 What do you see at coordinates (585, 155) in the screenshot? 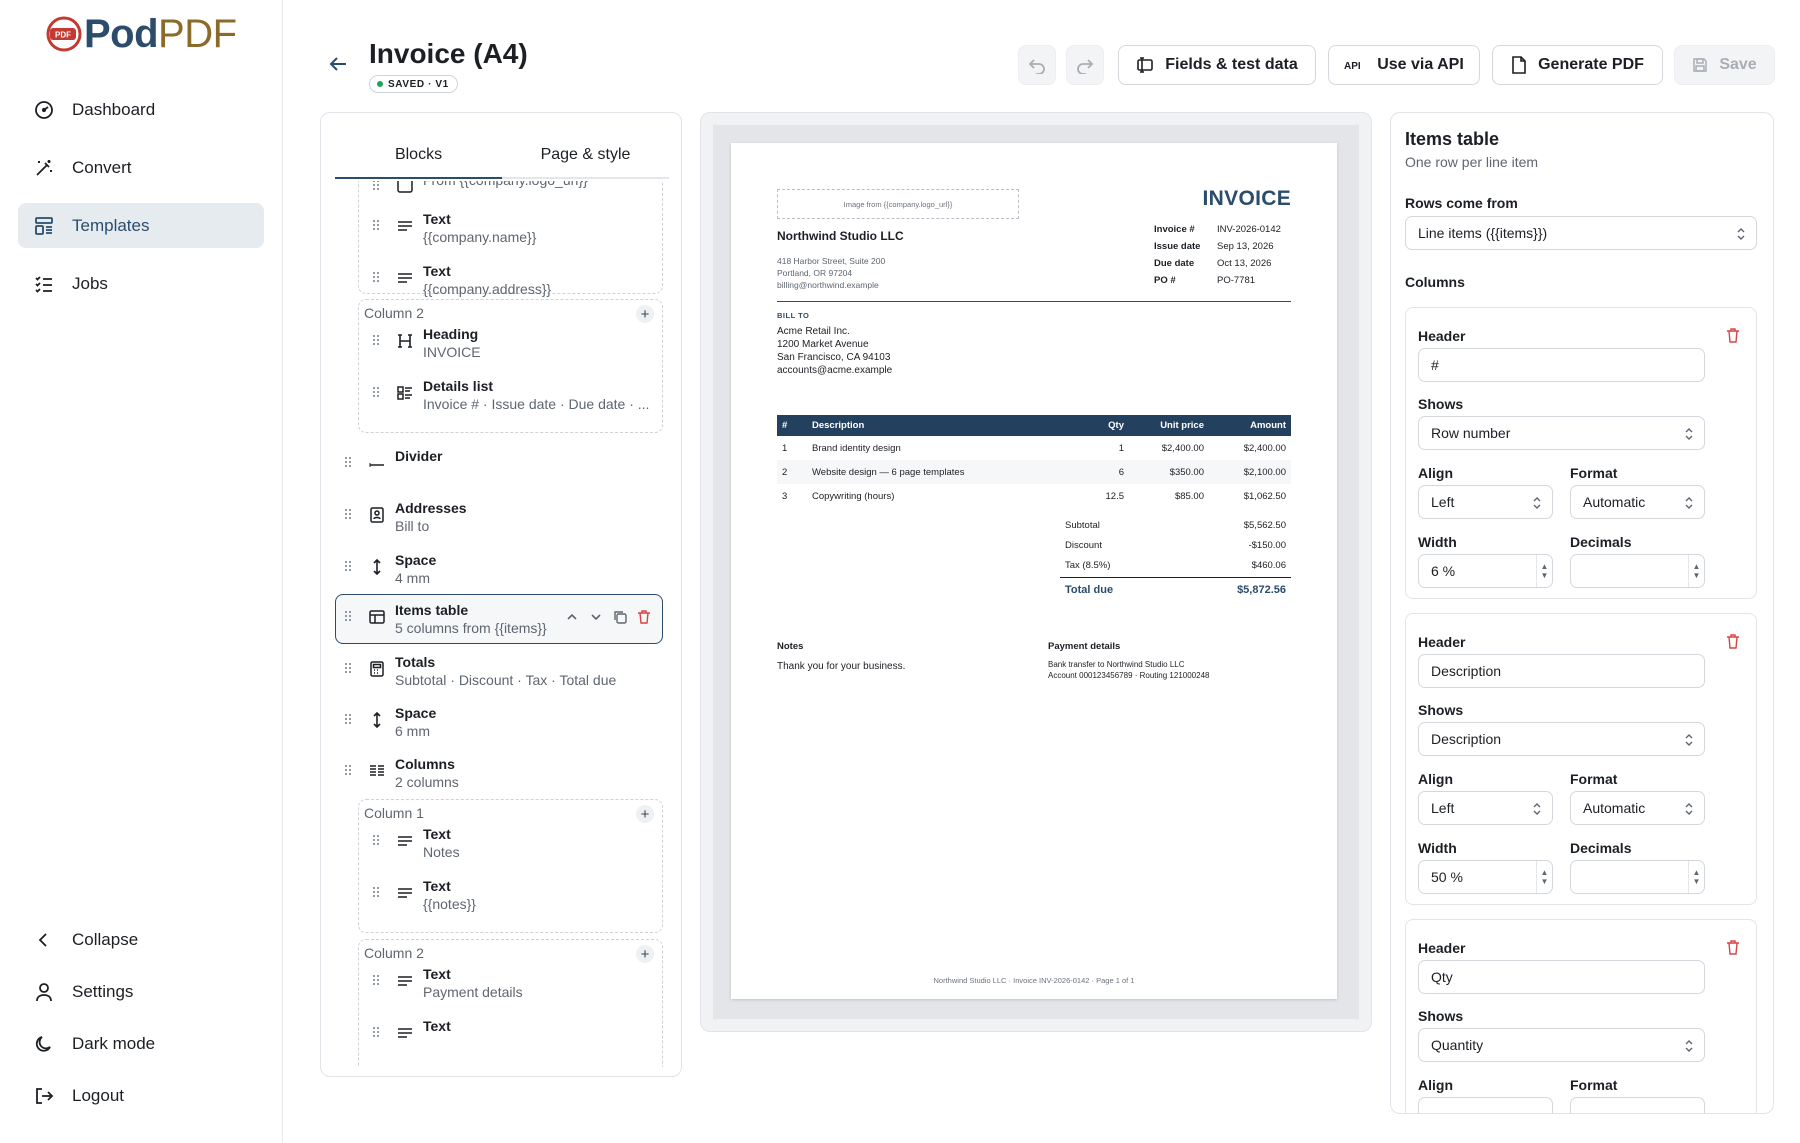
I see `tab-page-style: Page & style` at bounding box center [585, 155].